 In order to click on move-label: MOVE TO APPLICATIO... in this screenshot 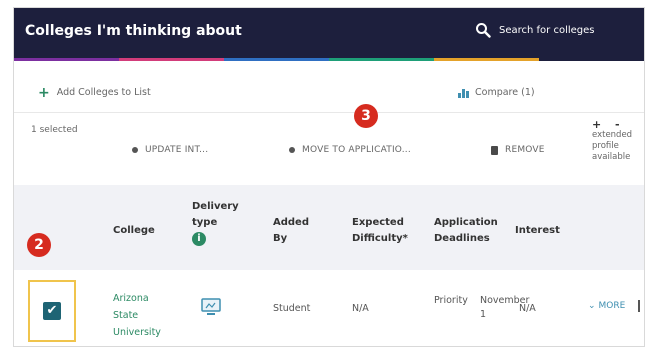, I will do `click(356, 150)`.